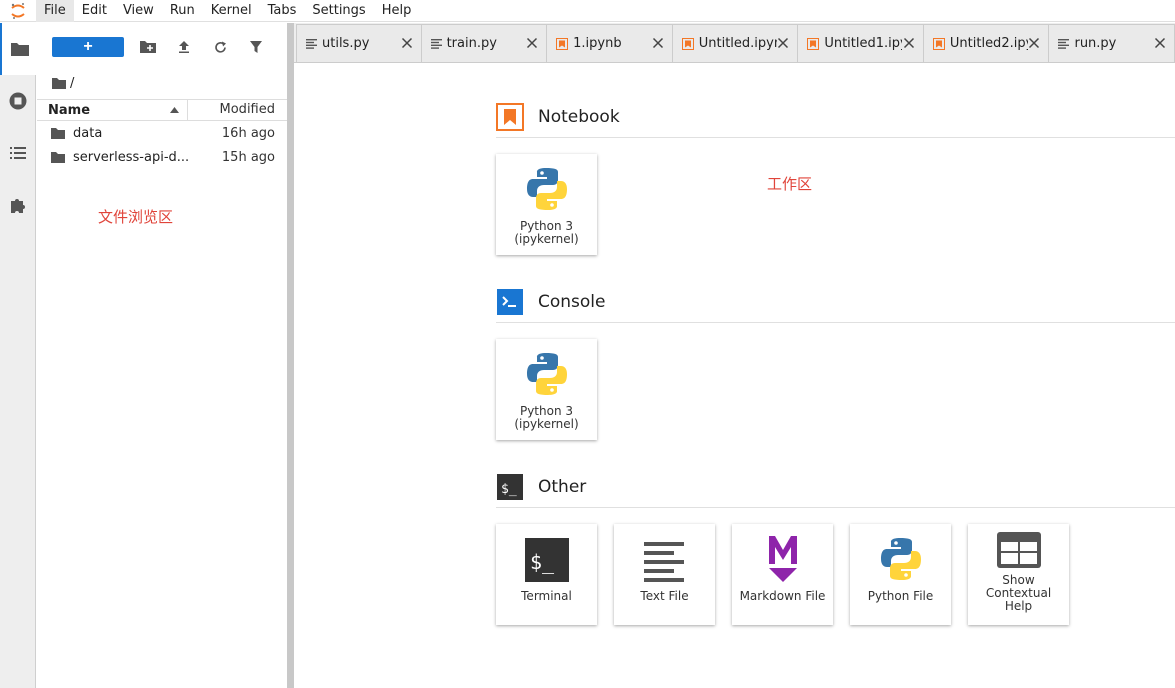 The image size is (1175, 688). I want to click on console-icon, so click(510, 301).